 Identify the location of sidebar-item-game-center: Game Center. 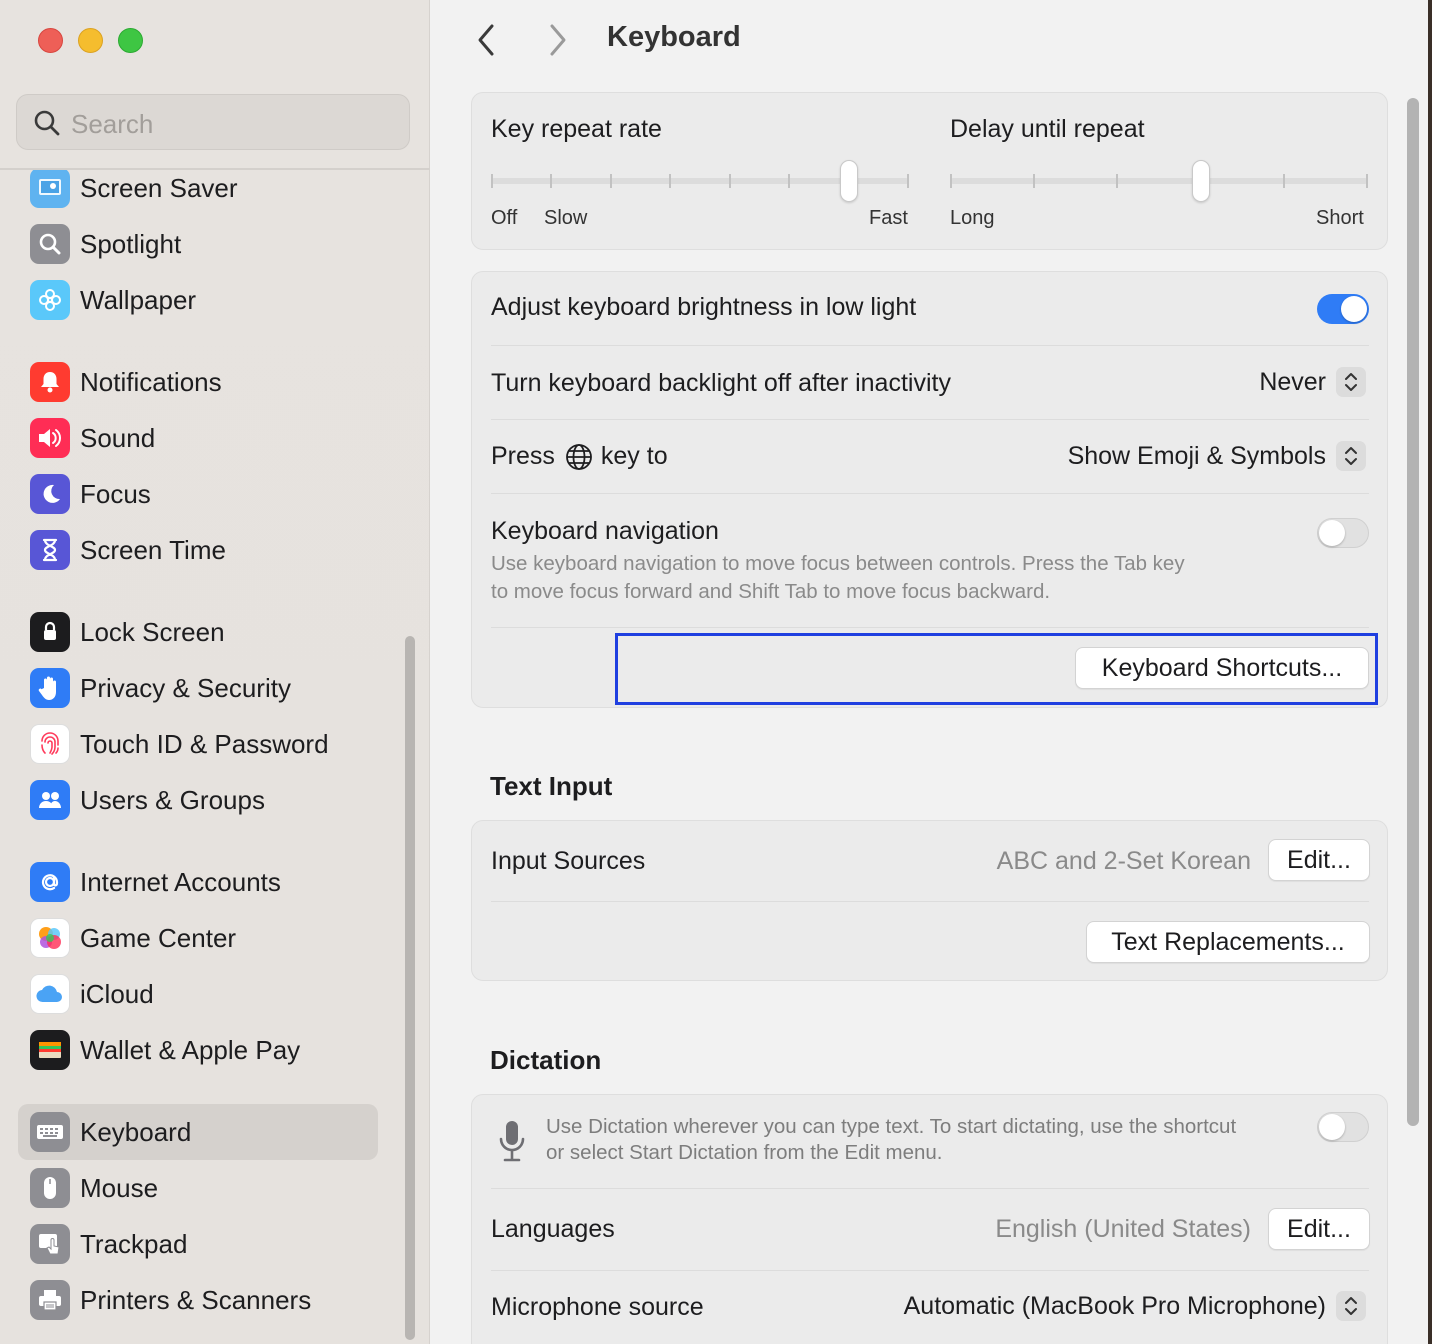
(198, 938).